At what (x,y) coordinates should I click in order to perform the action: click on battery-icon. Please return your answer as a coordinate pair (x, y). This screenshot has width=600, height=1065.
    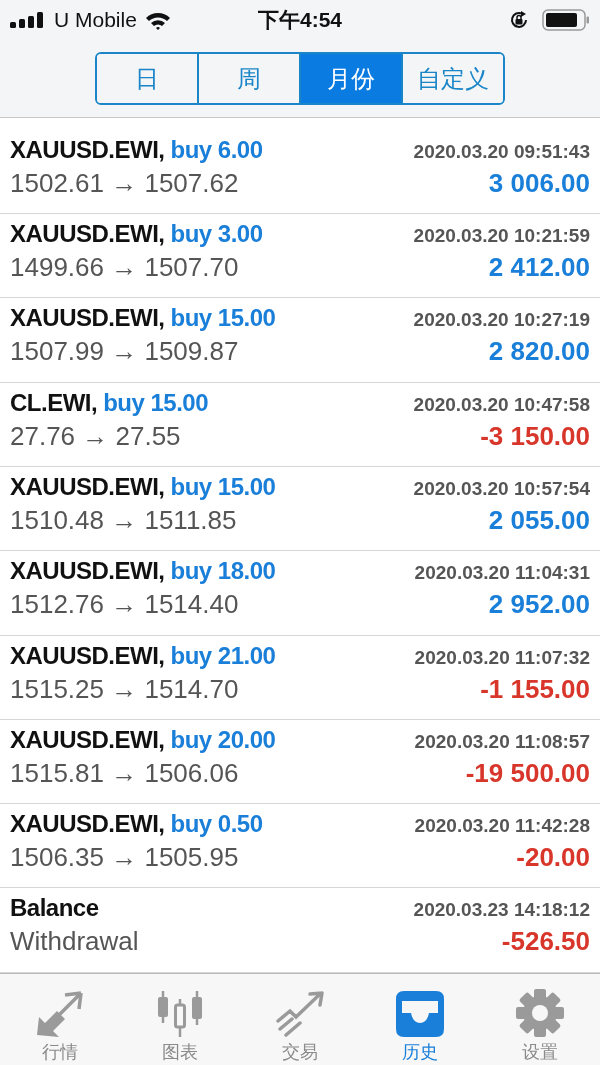
    Looking at the image, I should click on (566, 20).